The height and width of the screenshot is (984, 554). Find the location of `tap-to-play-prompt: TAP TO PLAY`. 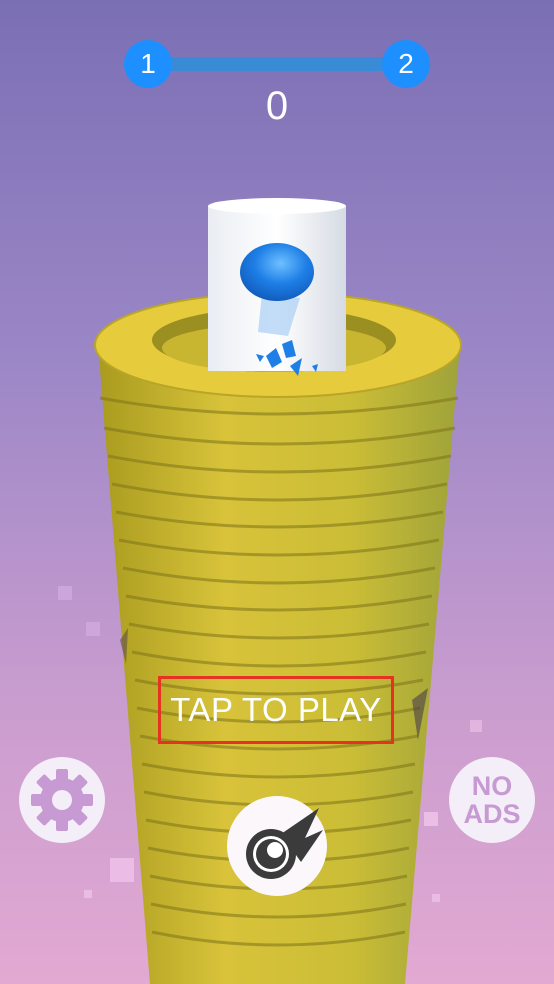

tap-to-play-prompt: TAP TO PLAY is located at coordinates (276, 710).